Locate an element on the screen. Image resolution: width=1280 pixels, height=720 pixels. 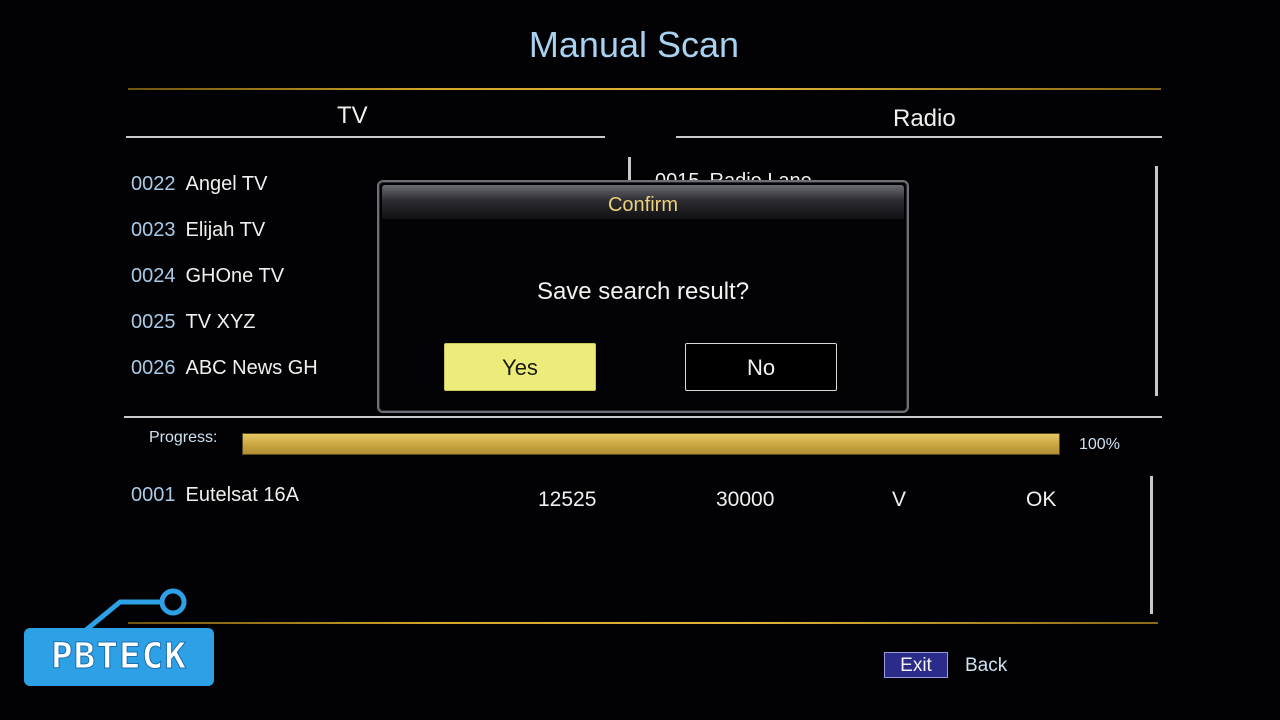
radio-column-header: Radio is located at coordinates (924, 118).